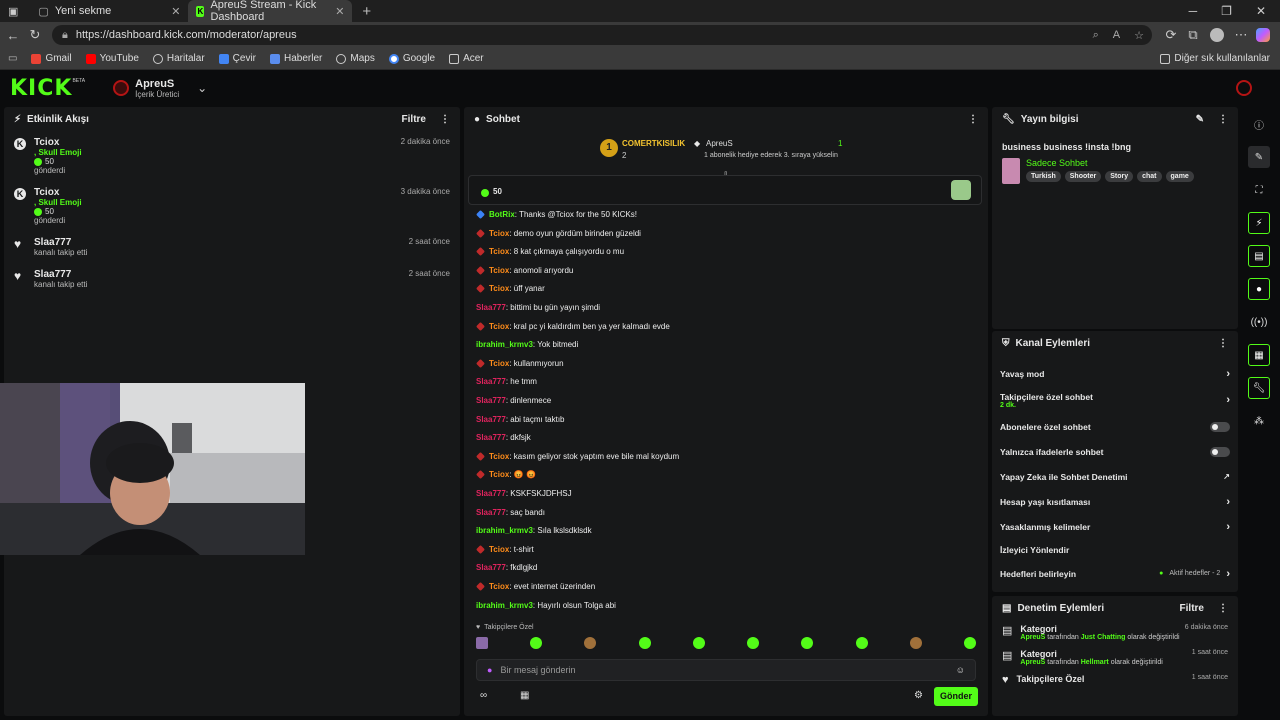 The width and height of the screenshot is (1280, 720). I want to click on reload-icon: ↻, so click(35, 35).